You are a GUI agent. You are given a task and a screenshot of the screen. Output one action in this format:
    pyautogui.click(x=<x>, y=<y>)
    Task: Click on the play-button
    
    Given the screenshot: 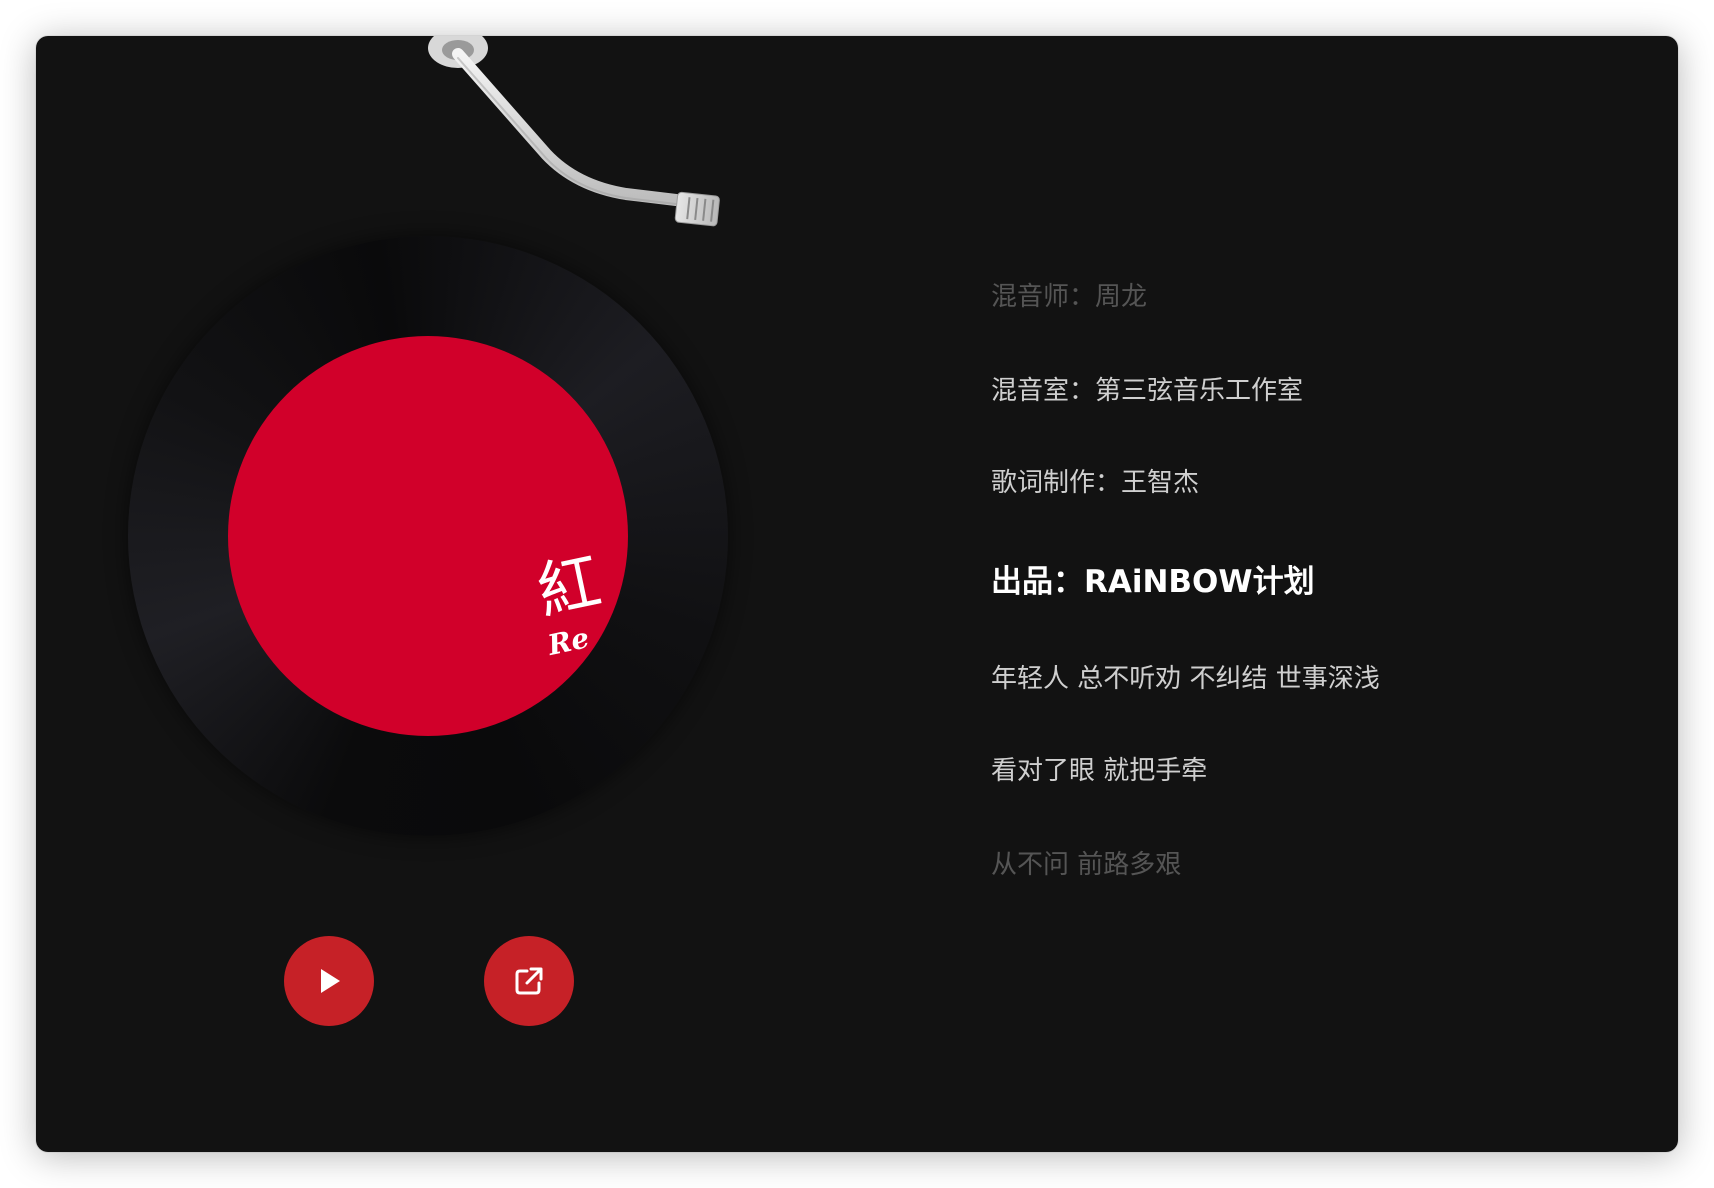 What is the action you would take?
    pyautogui.click(x=329, y=981)
    